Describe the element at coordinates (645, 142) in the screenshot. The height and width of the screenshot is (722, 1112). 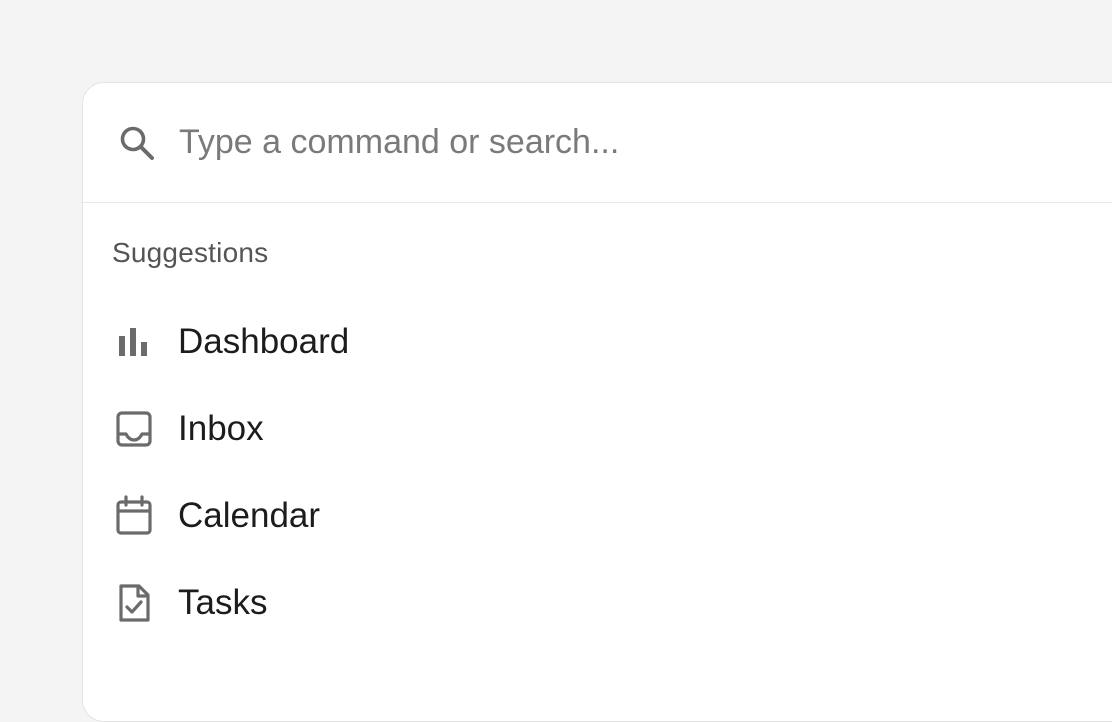
I see `search-input` at that location.